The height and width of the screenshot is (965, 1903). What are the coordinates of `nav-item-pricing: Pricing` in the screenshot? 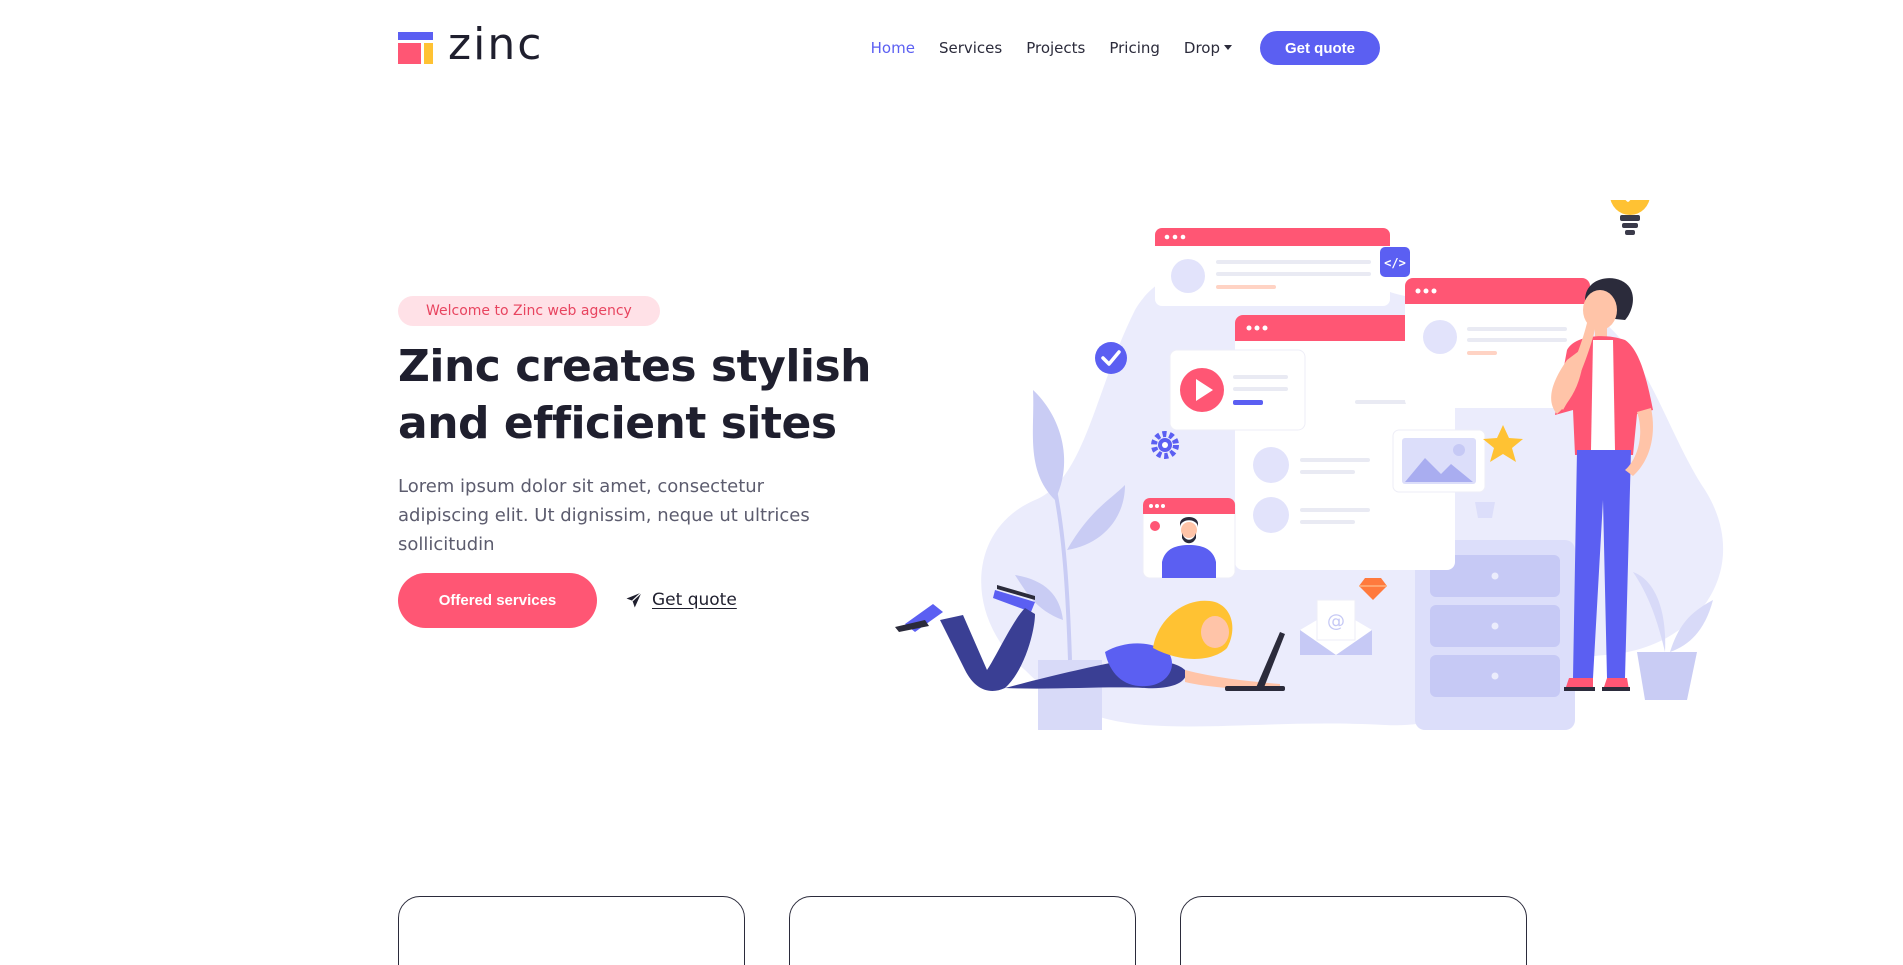 It's located at (1134, 48).